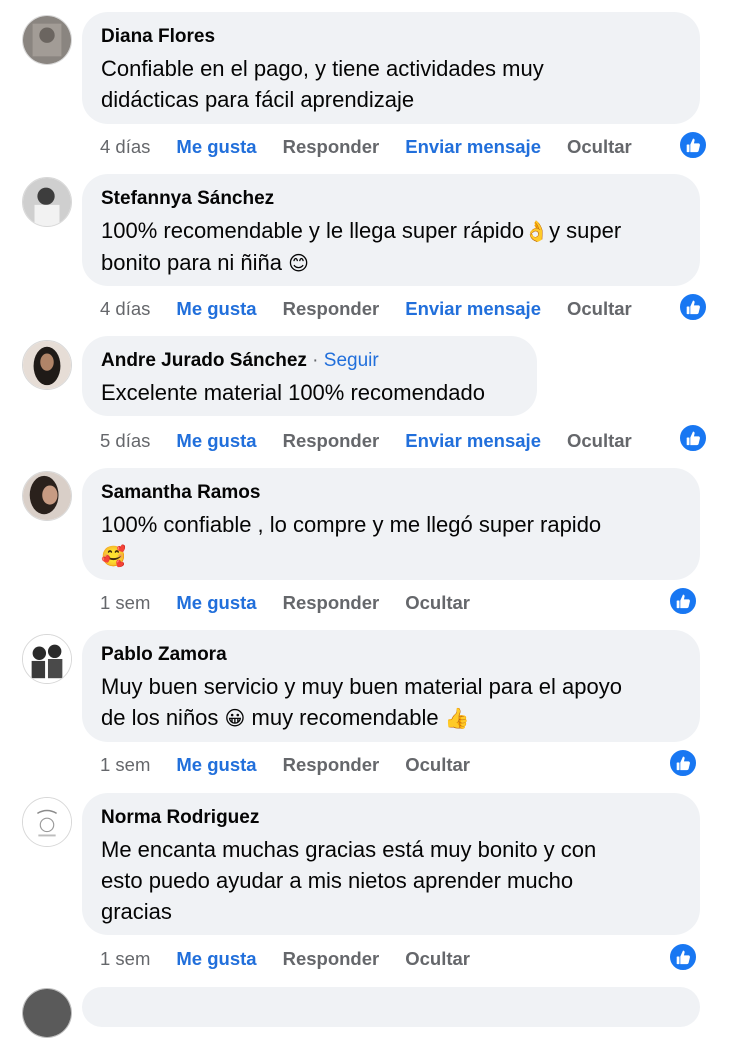  I want to click on smiling-face-emoji: 😊, so click(298, 263).